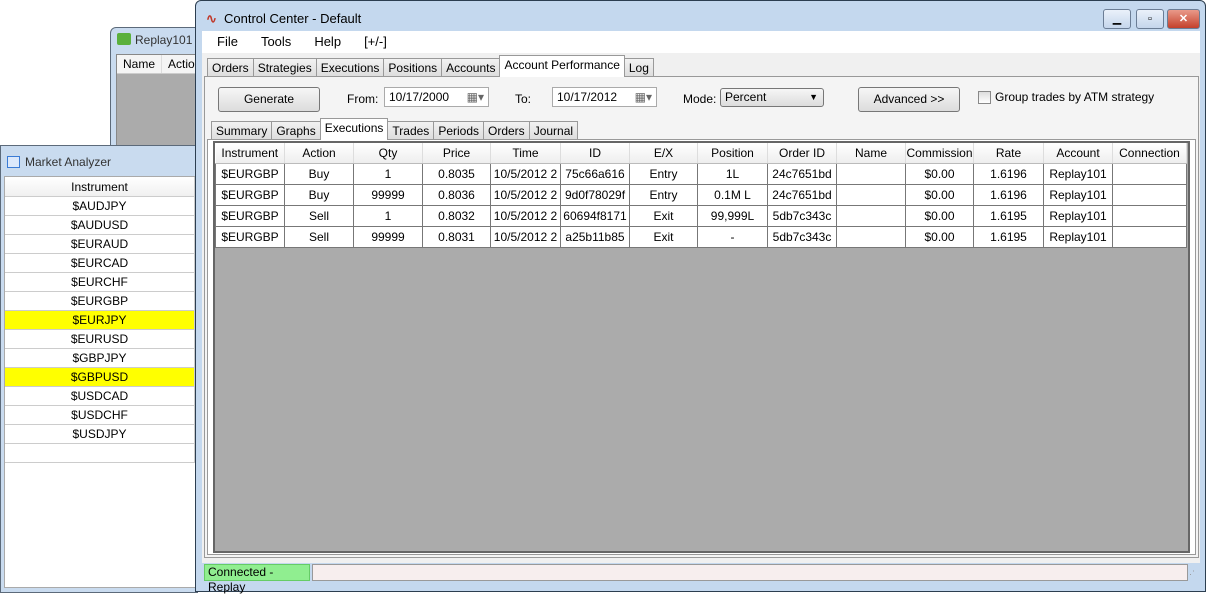  What do you see at coordinates (164, 40) in the screenshot?
I see `replay-window-title: Replay101` at bounding box center [164, 40].